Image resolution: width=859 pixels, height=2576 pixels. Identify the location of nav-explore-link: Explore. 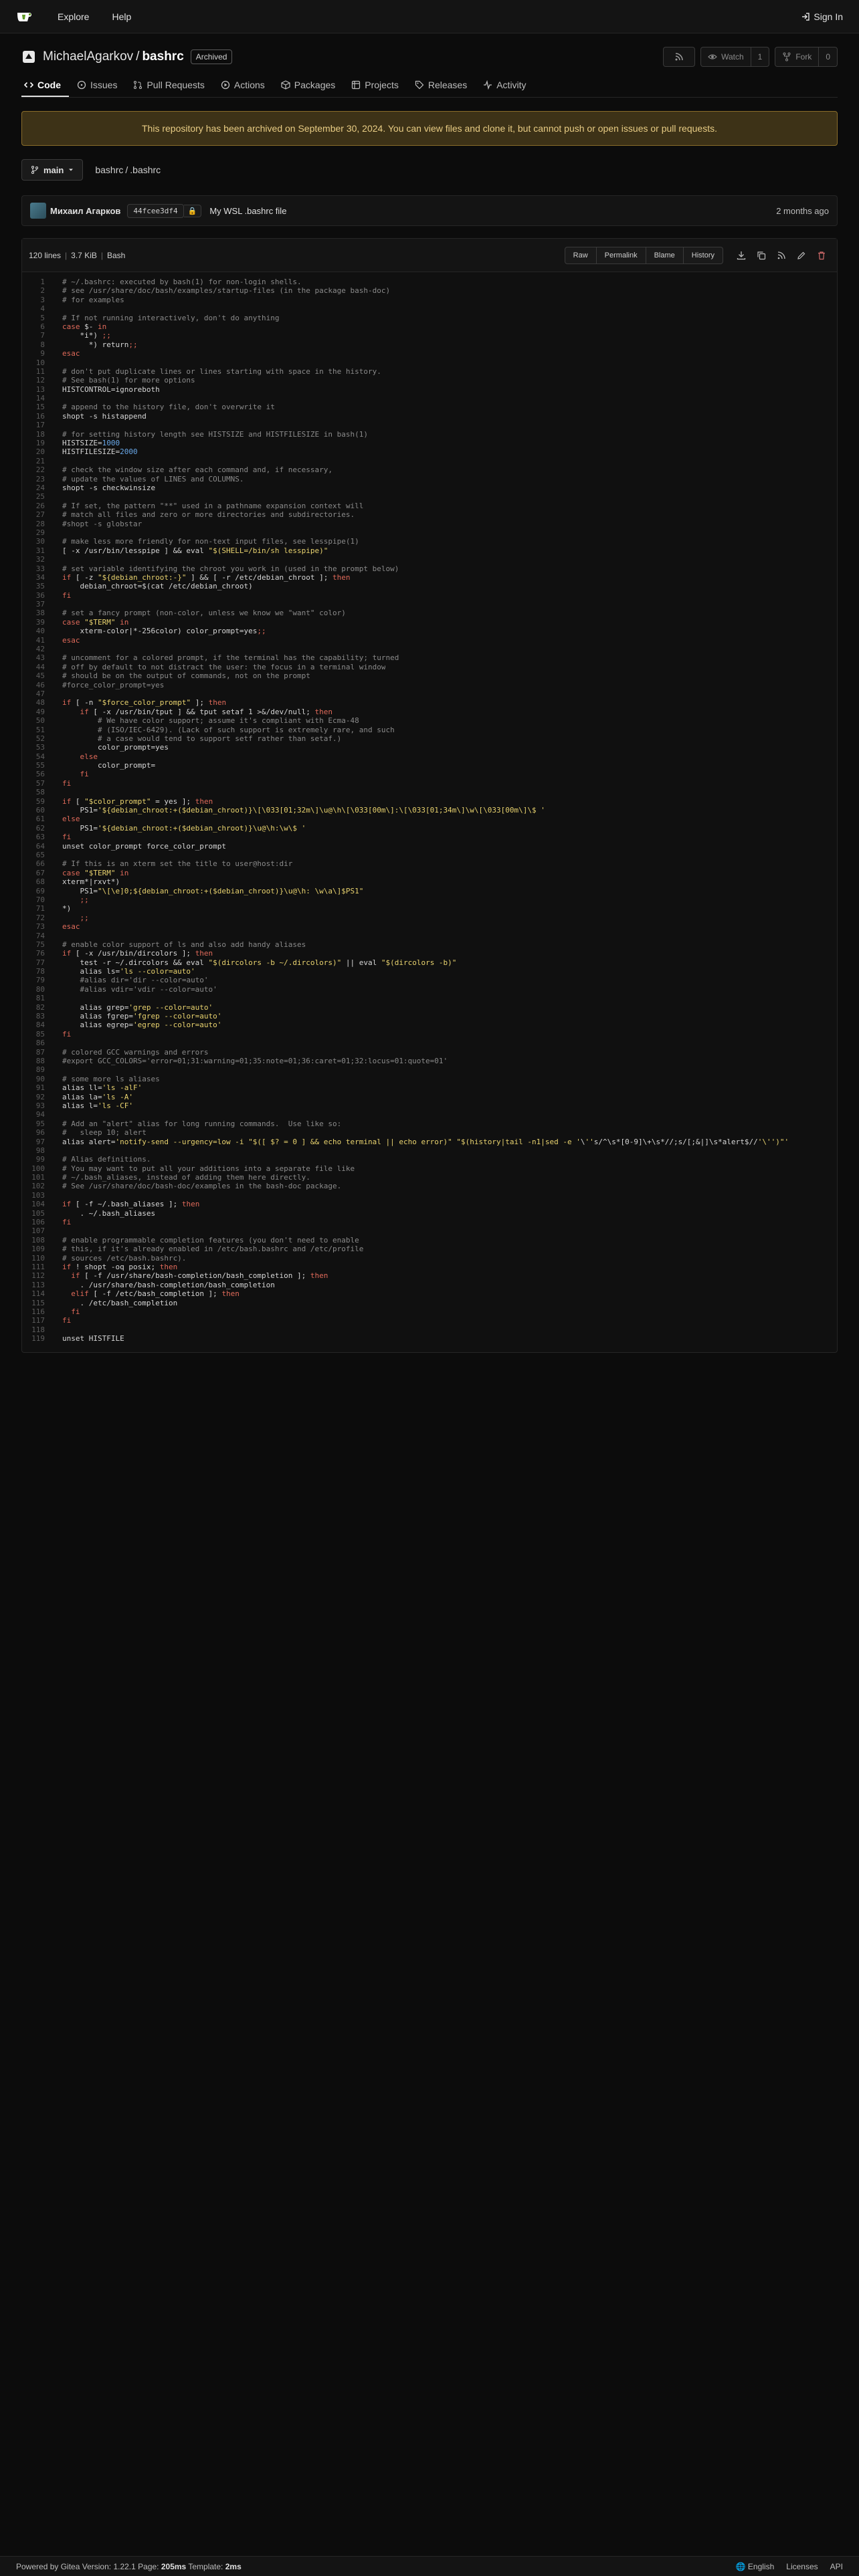
(73, 16).